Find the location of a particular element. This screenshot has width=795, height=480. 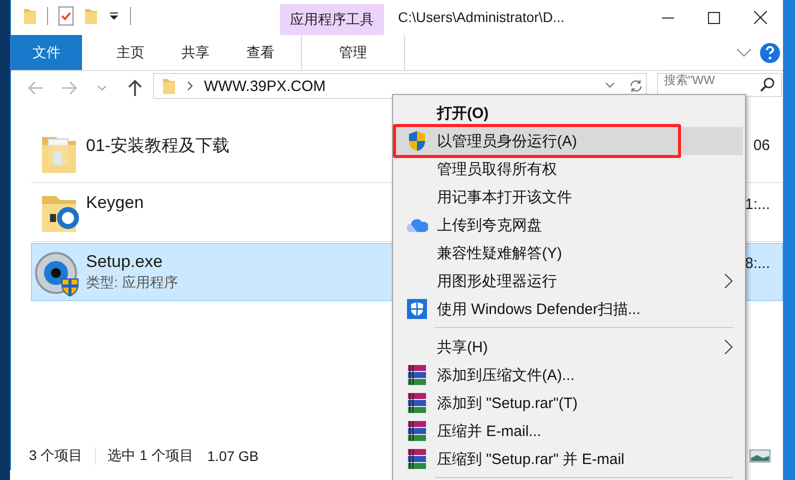

file-type: 类型: 应用程序 is located at coordinates (132, 283).